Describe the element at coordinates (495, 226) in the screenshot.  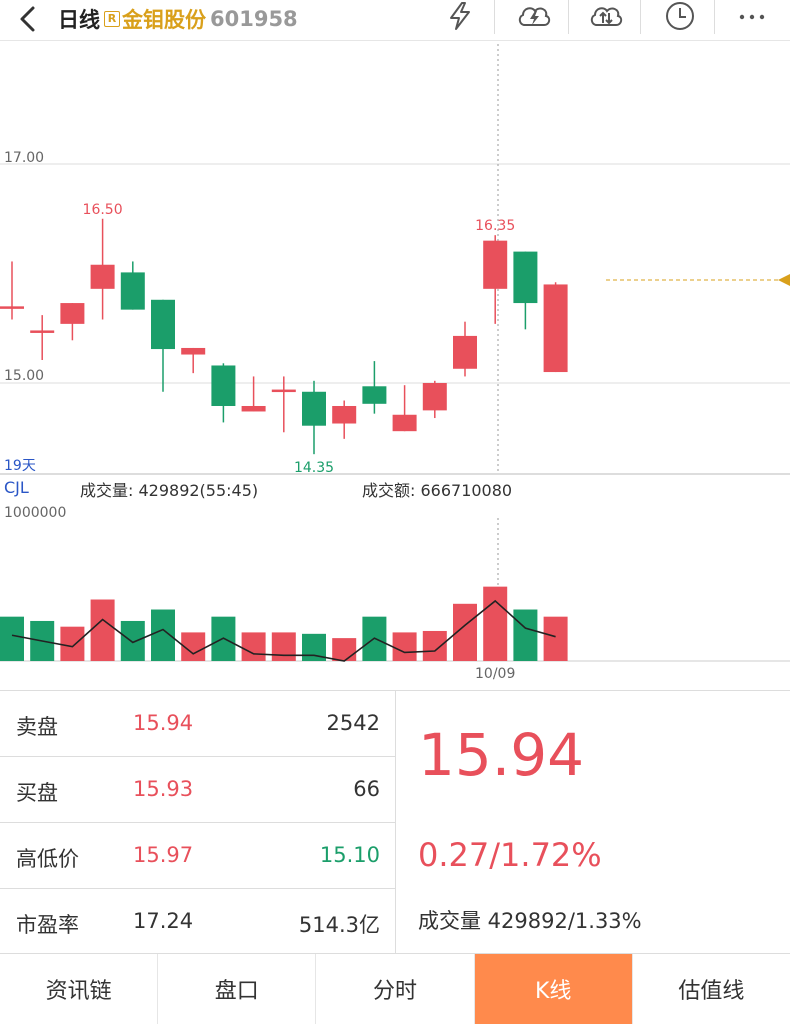
I see `price-annotation: 16.35` at that location.